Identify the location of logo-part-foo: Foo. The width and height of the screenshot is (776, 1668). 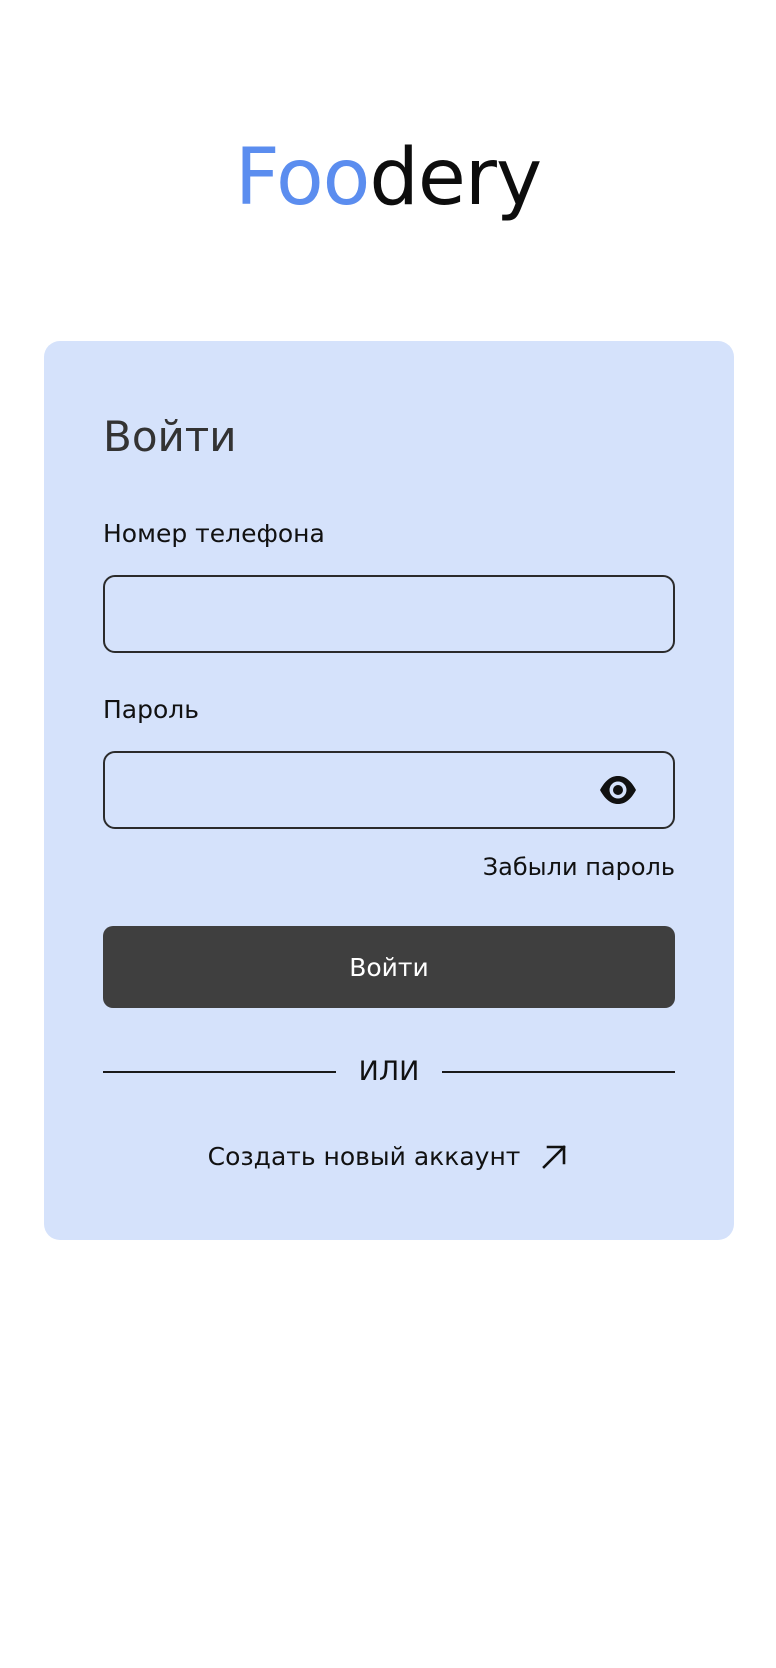
(302, 178).